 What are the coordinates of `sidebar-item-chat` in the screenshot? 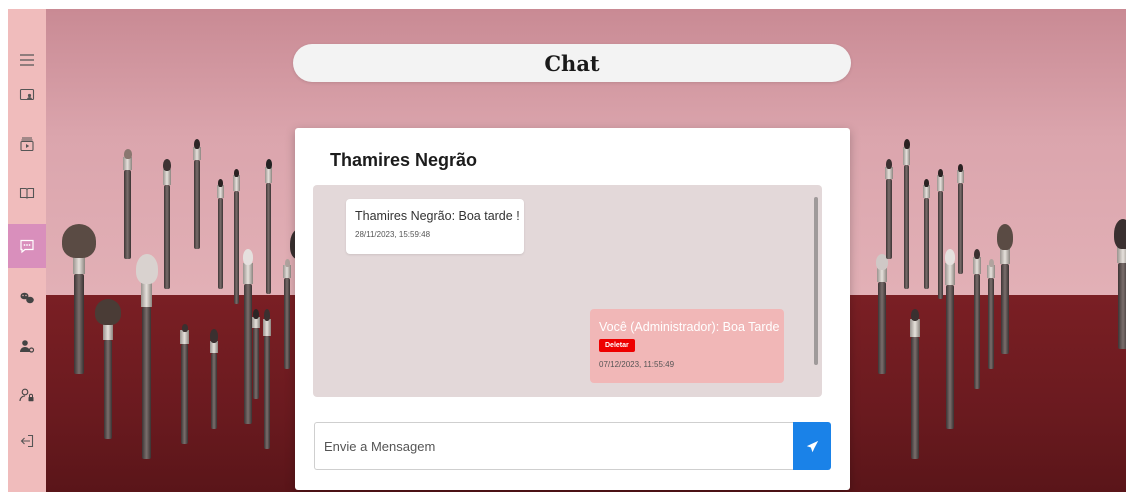 It's located at (27, 246).